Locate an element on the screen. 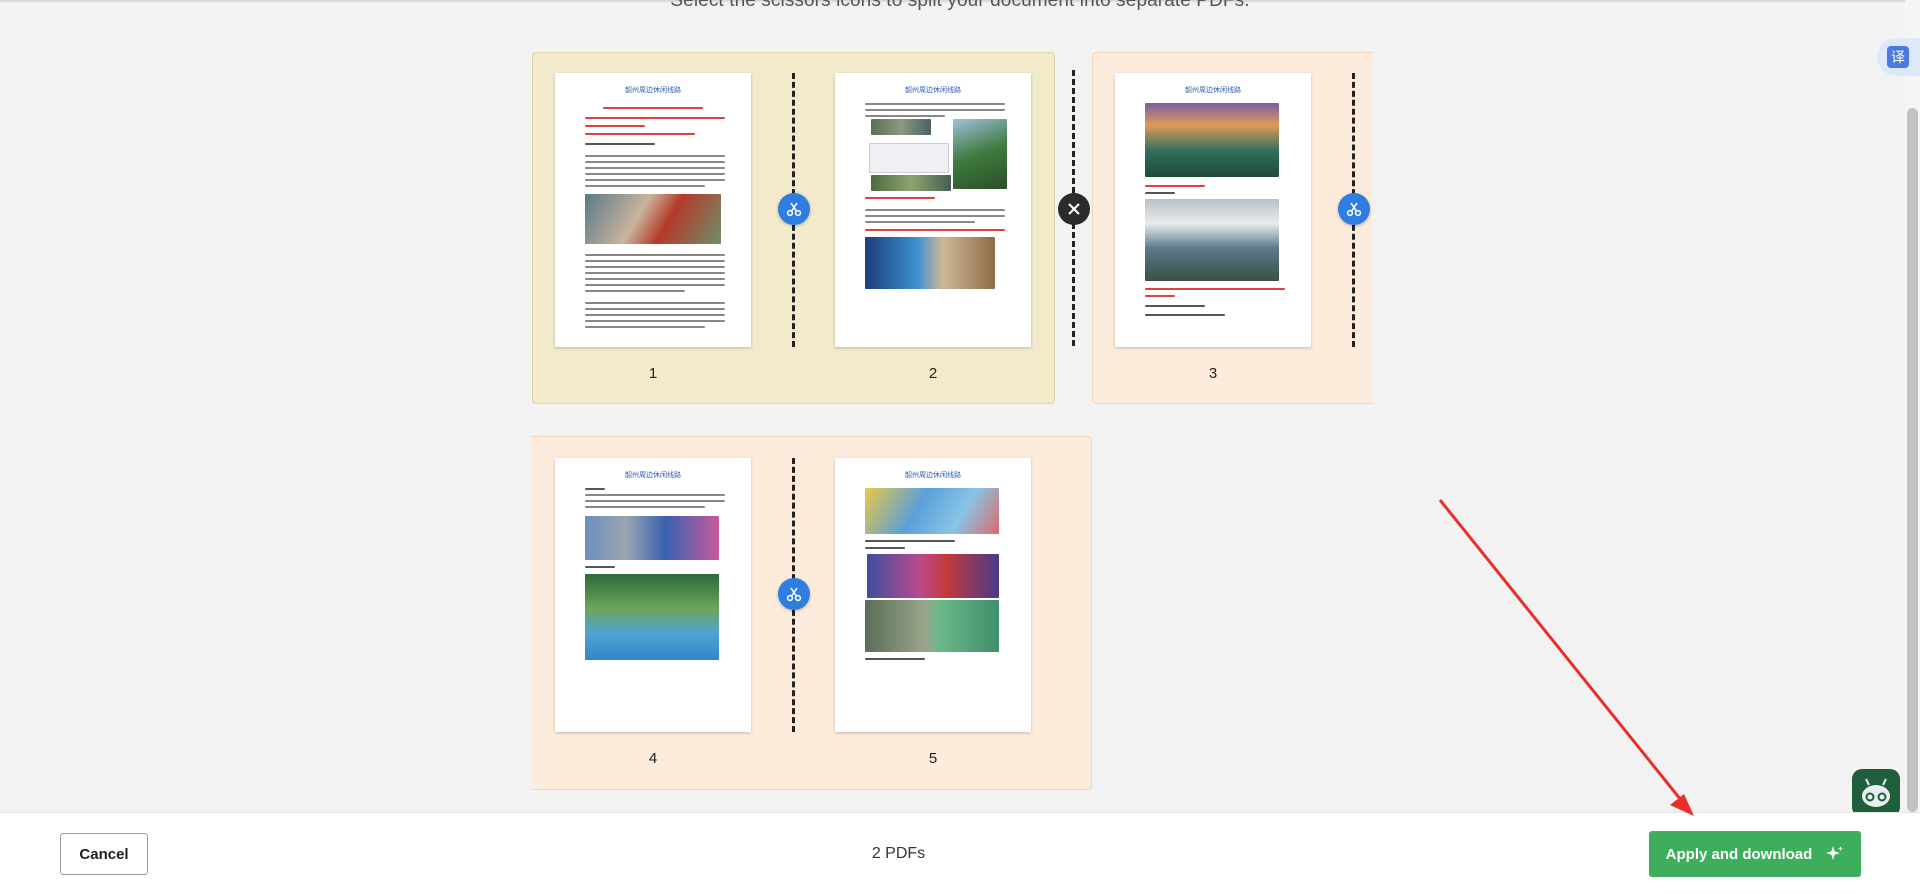 The height and width of the screenshot is (893, 1920). apply-and-download-button: Apply and download is located at coordinates (1755, 854).